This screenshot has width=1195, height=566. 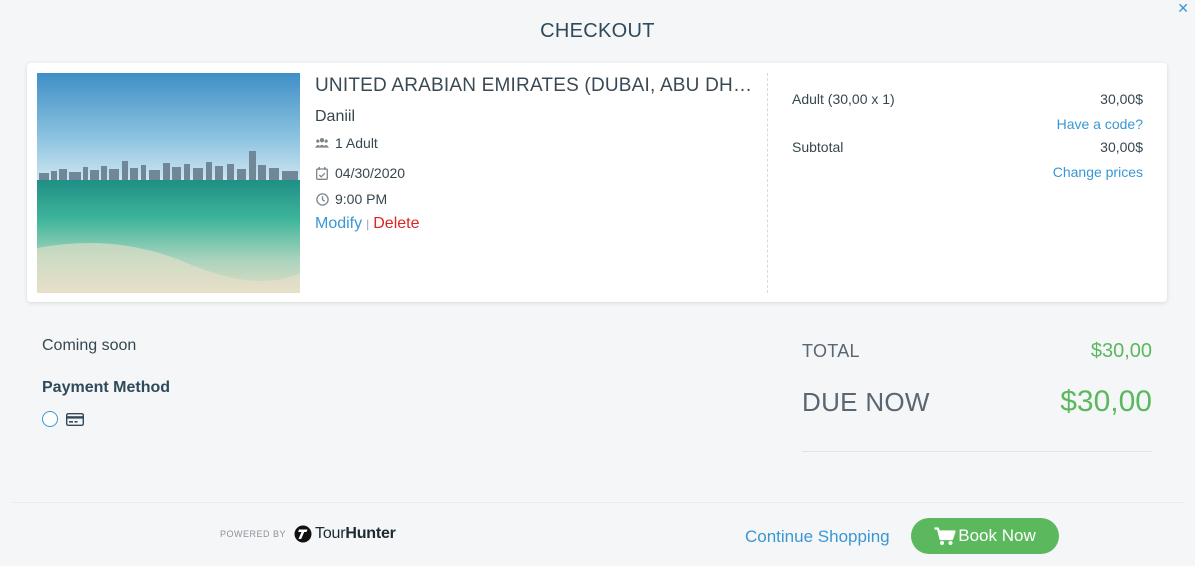 What do you see at coordinates (322, 199) in the screenshot?
I see `clock-icon` at bounding box center [322, 199].